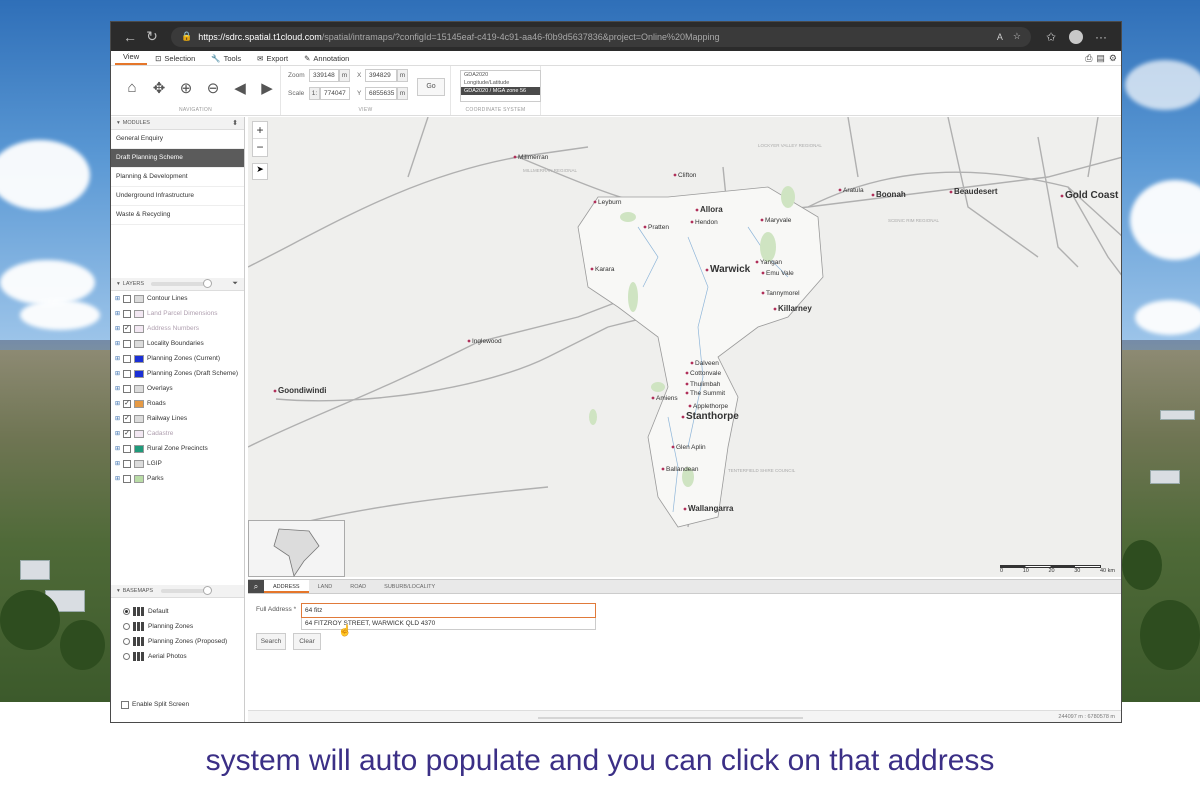 The width and height of the screenshot is (1200, 800). I want to click on split-screen-checkbox, so click(125, 704).